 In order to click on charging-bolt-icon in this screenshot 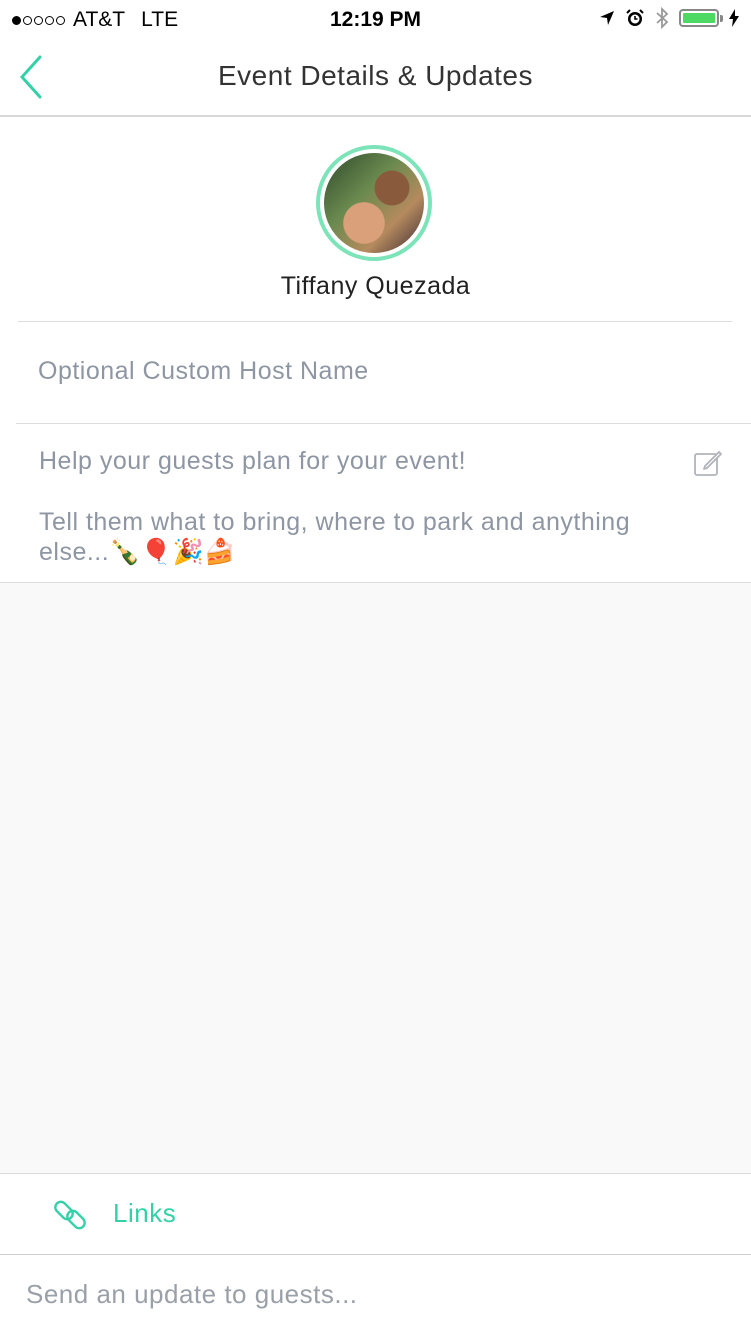, I will do `click(734, 18)`.